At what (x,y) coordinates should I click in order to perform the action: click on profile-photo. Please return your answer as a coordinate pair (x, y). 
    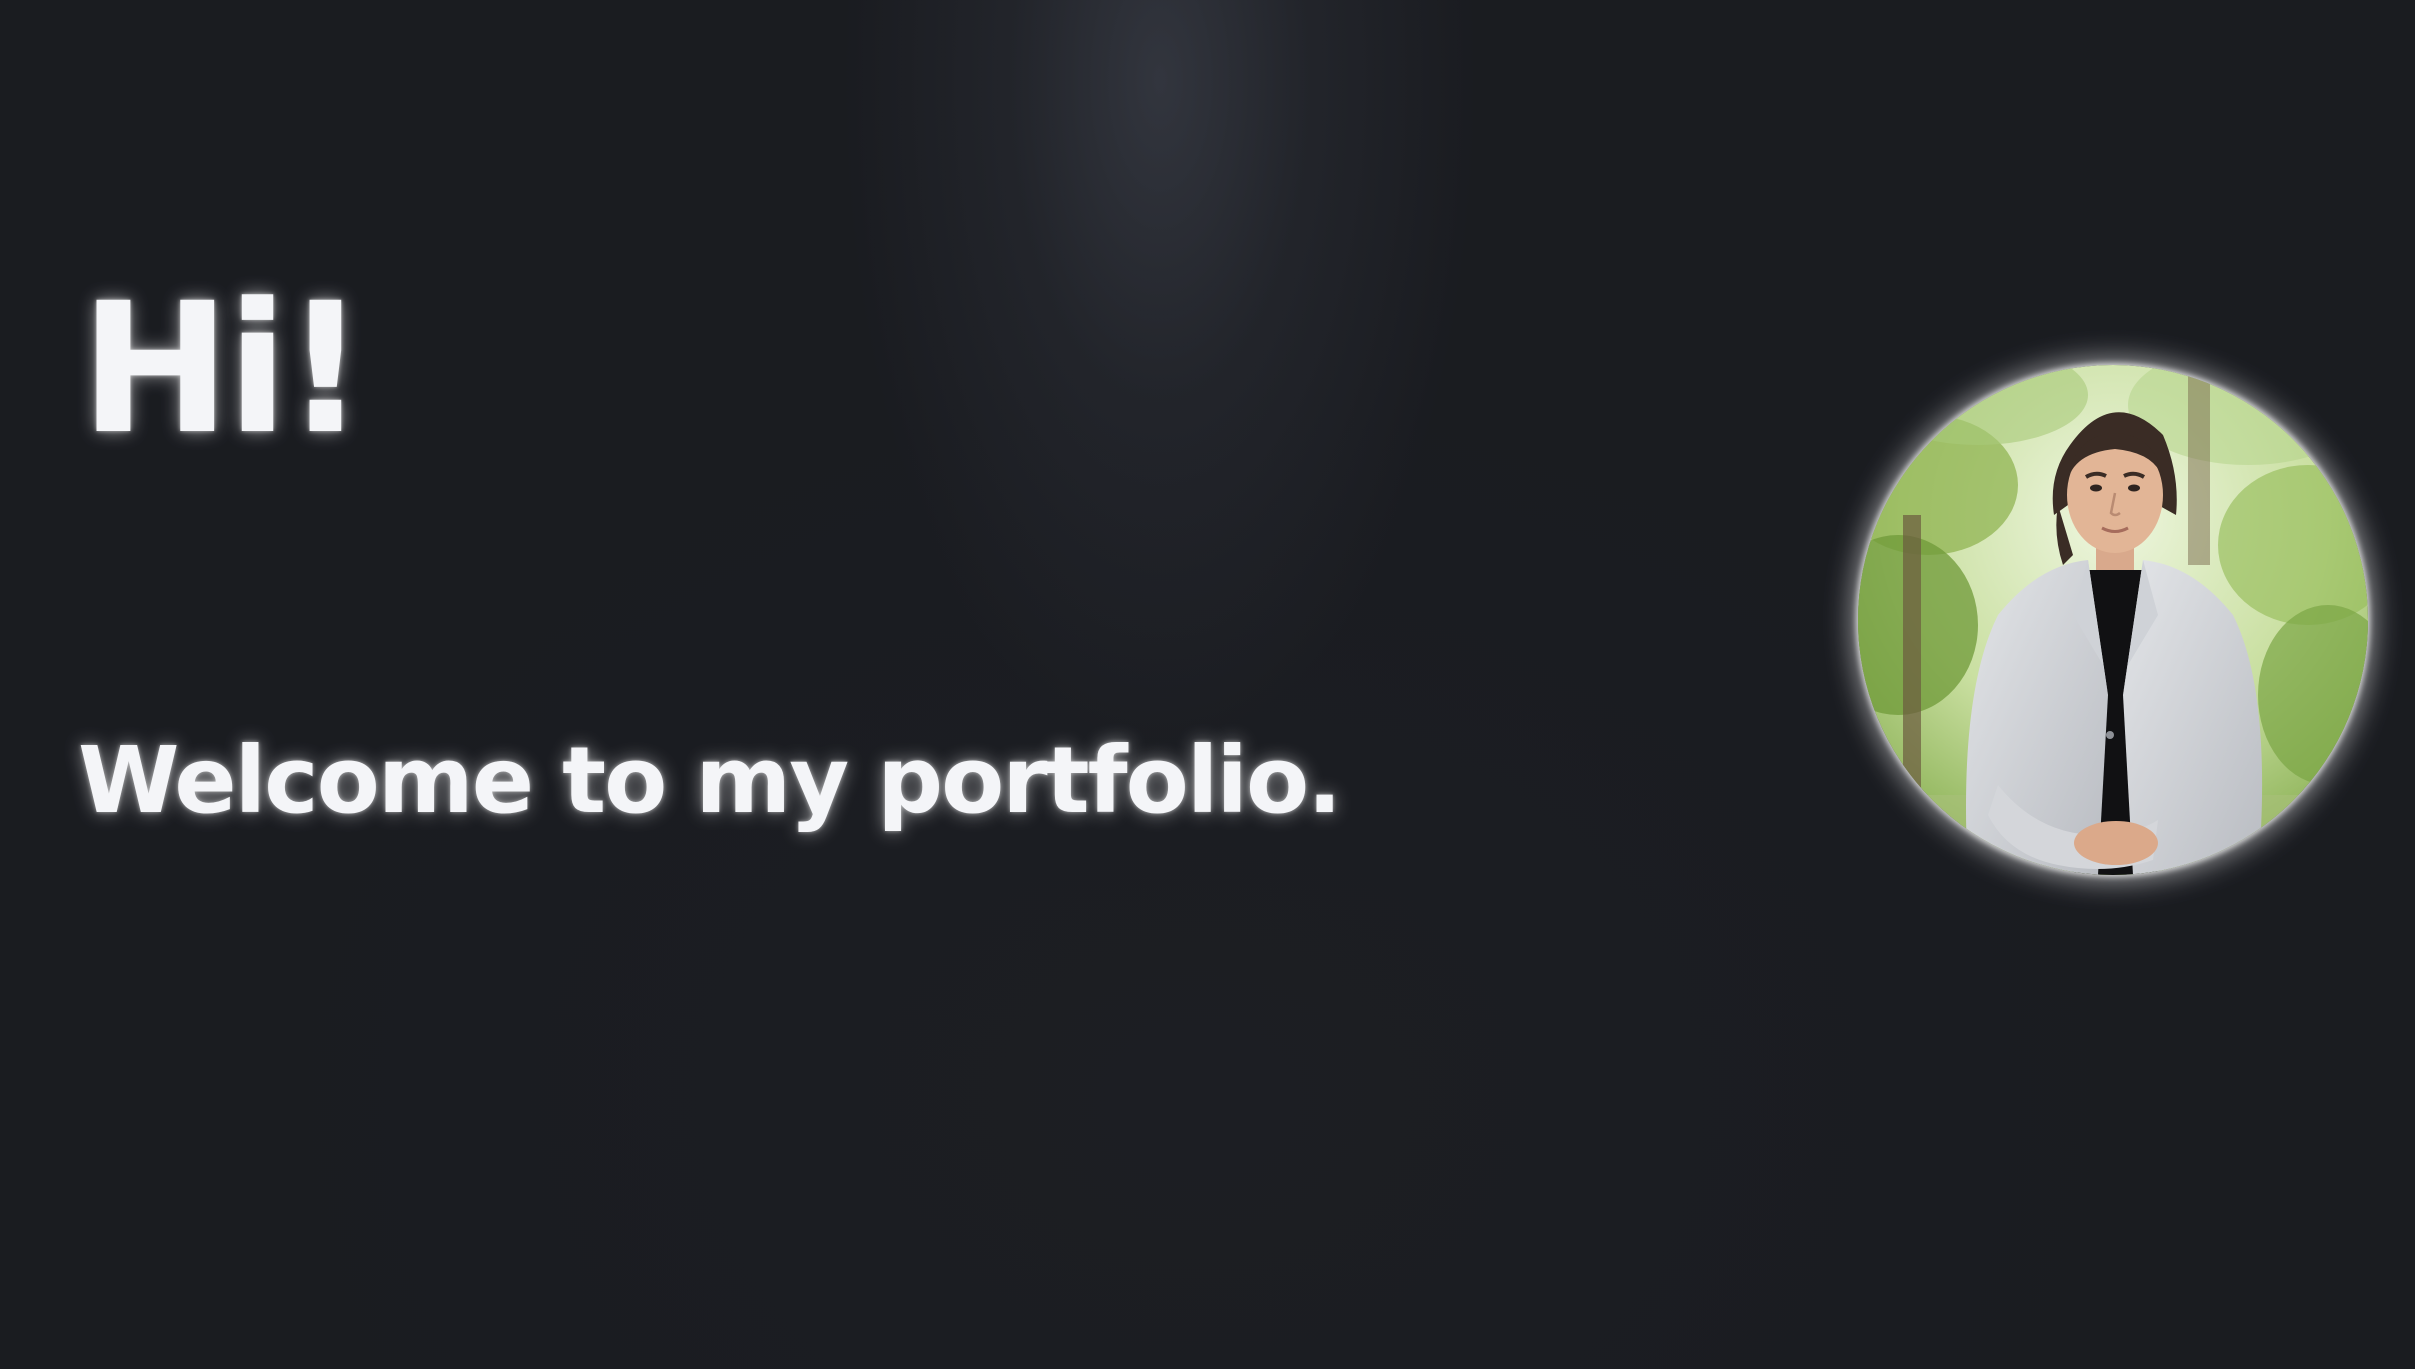
    Looking at the image, I should click on (2113, 620).